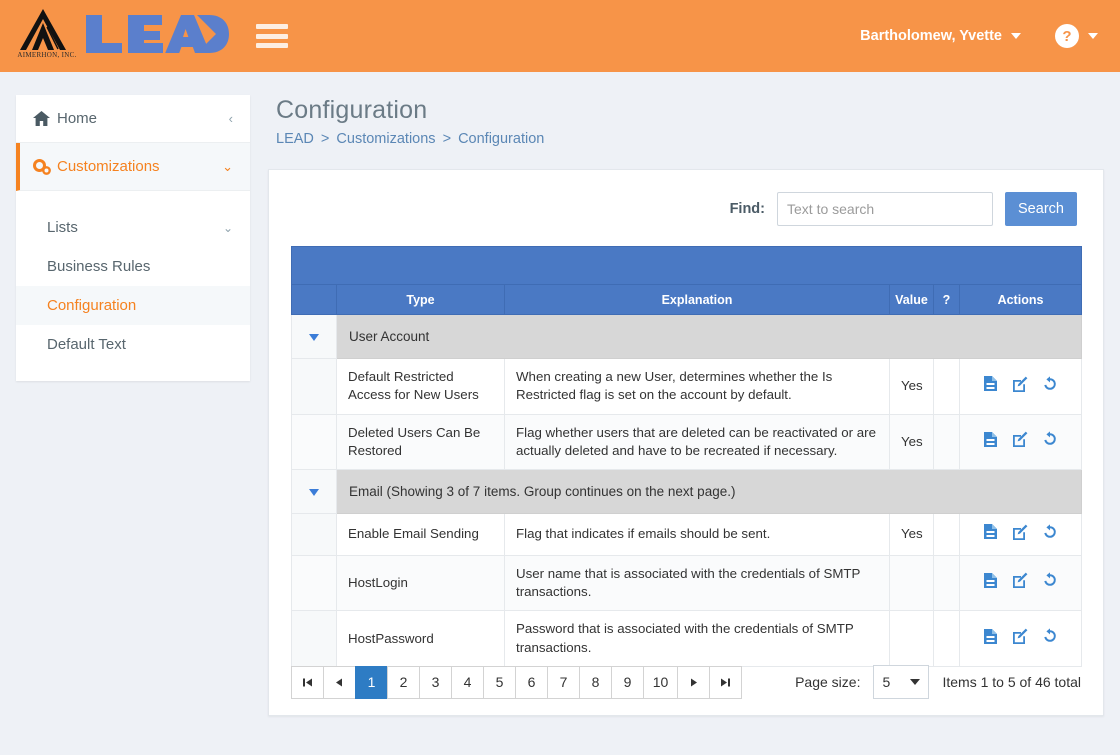  Describe the element at coordinates (115, 36) in the screenshot. I see `brand-logo: AIMERHON, INC.` at that location.